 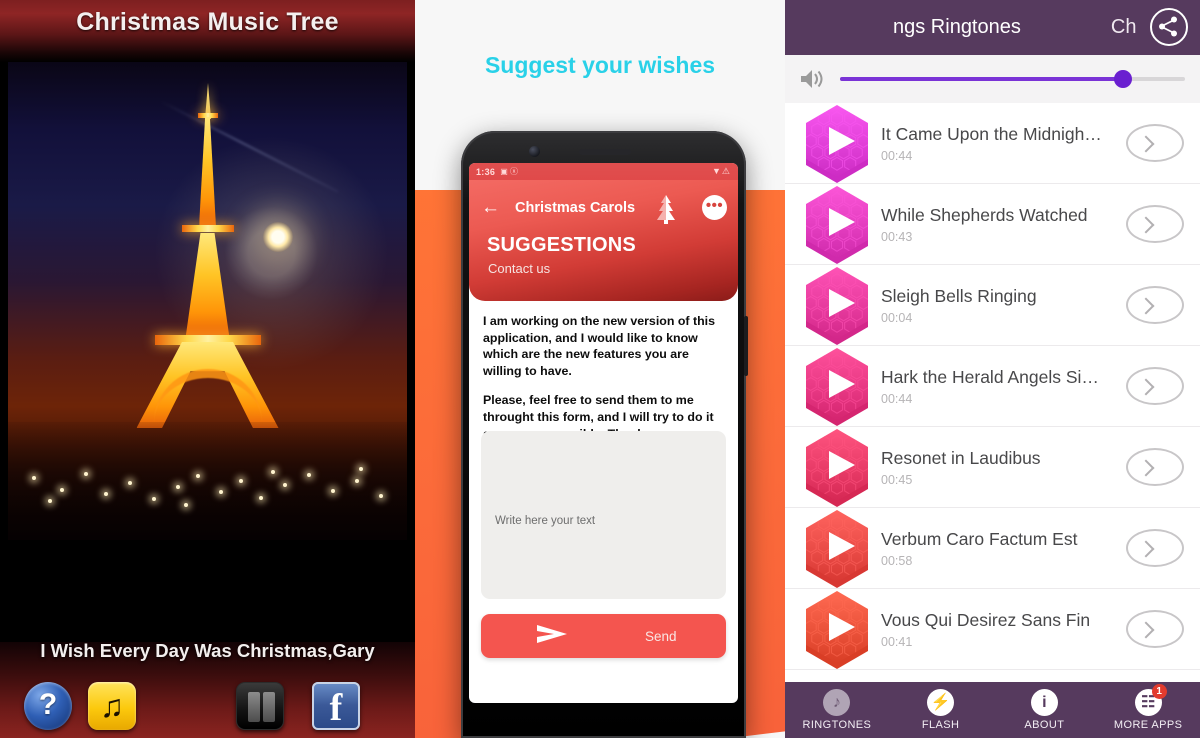 I want to click on send-arrow-icon, so click(x=552, y=636).